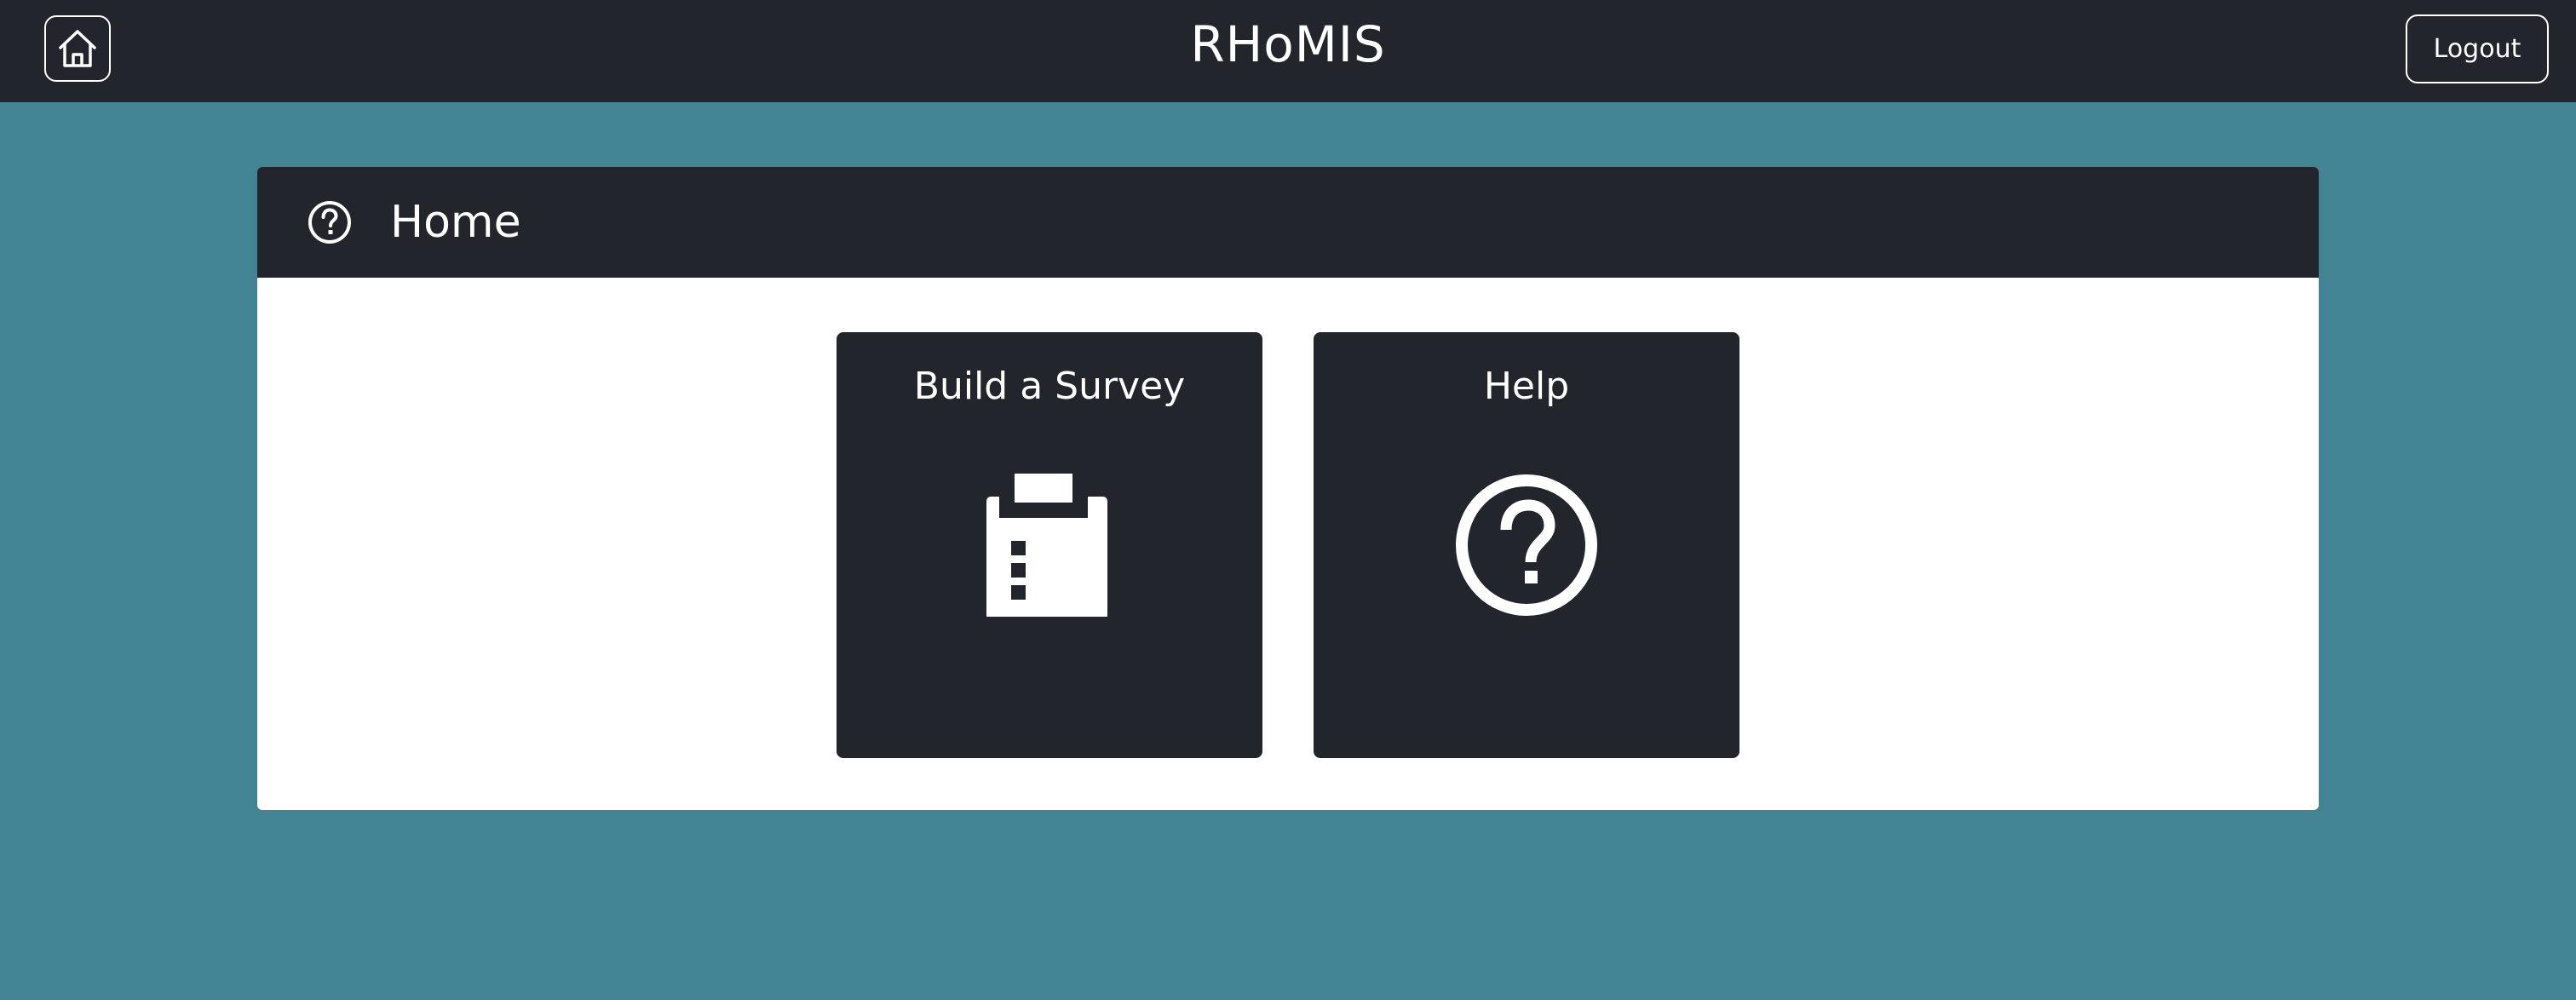  What do you see at coordinates (1050, 386) in the screenshot?
I see `tile-label: Build a Survey` at bounding box center [1050, 386].